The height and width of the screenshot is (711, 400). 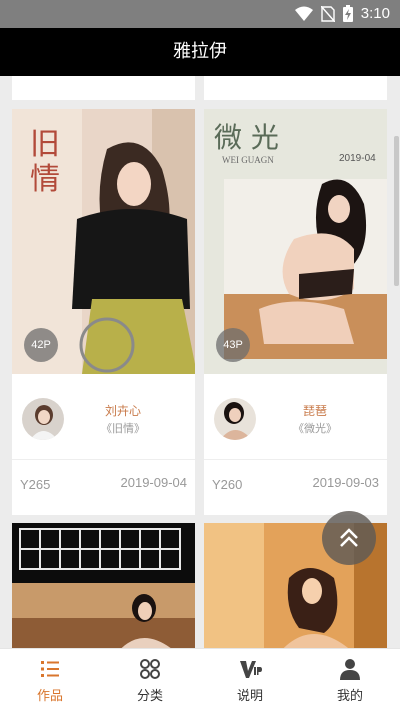 I want to click on photo-count-badge: 42P, so click(x=41, y=345).